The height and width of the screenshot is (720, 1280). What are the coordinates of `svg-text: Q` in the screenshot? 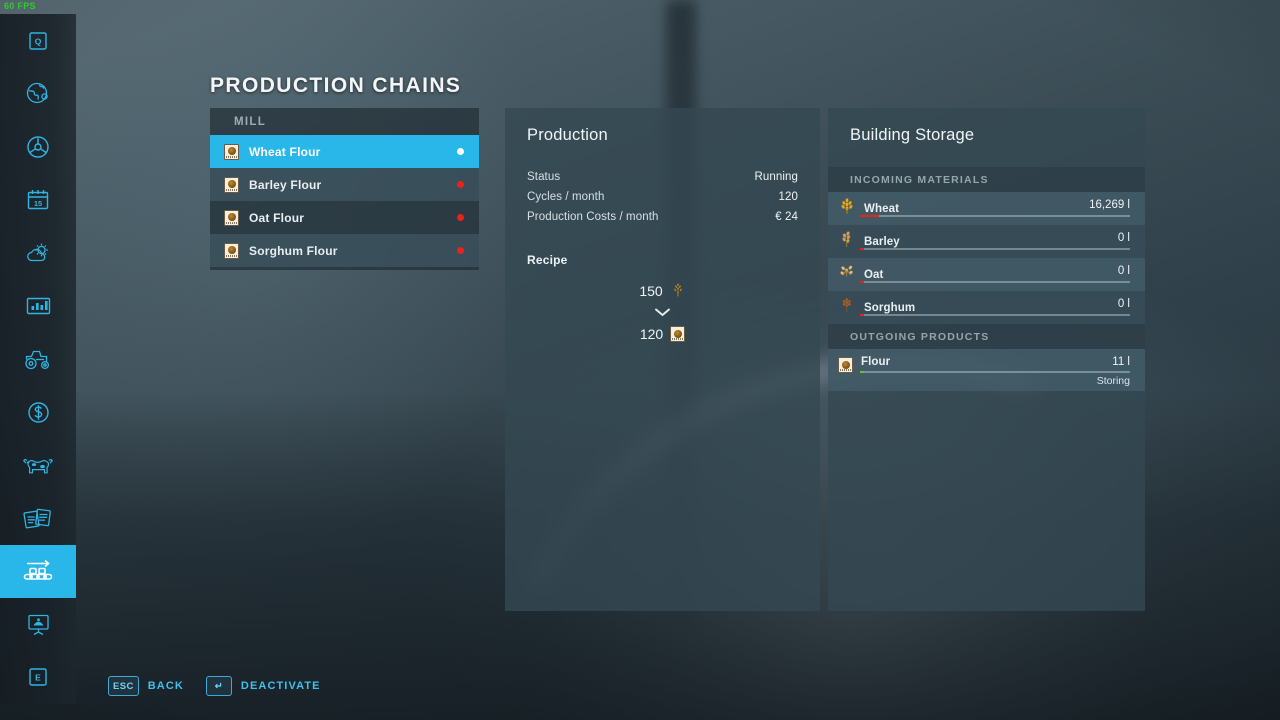 It's located at (38, 41).